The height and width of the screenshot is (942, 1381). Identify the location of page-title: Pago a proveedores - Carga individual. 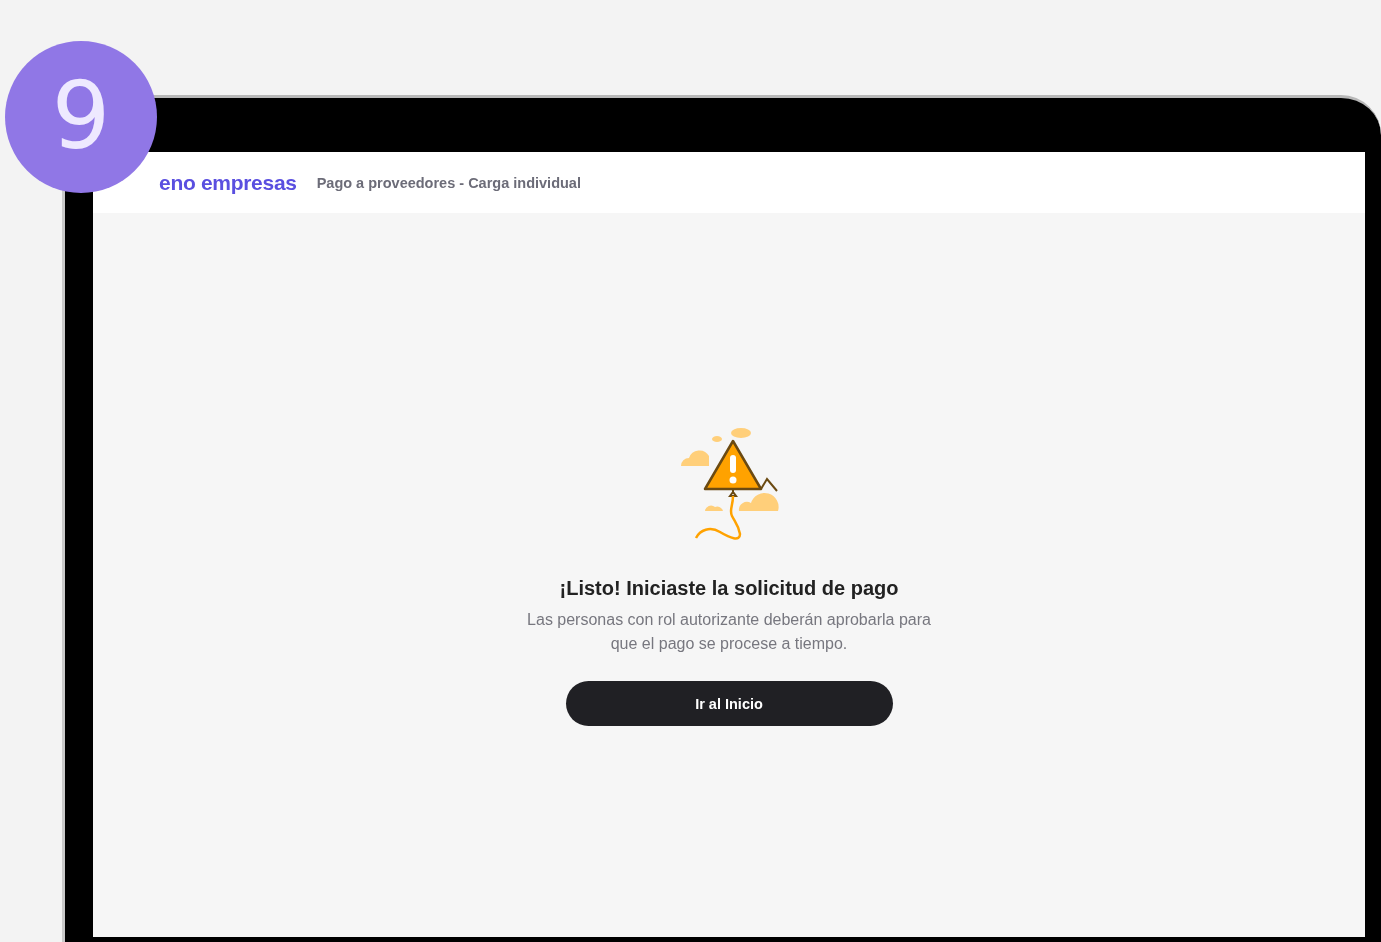
(448, 182).